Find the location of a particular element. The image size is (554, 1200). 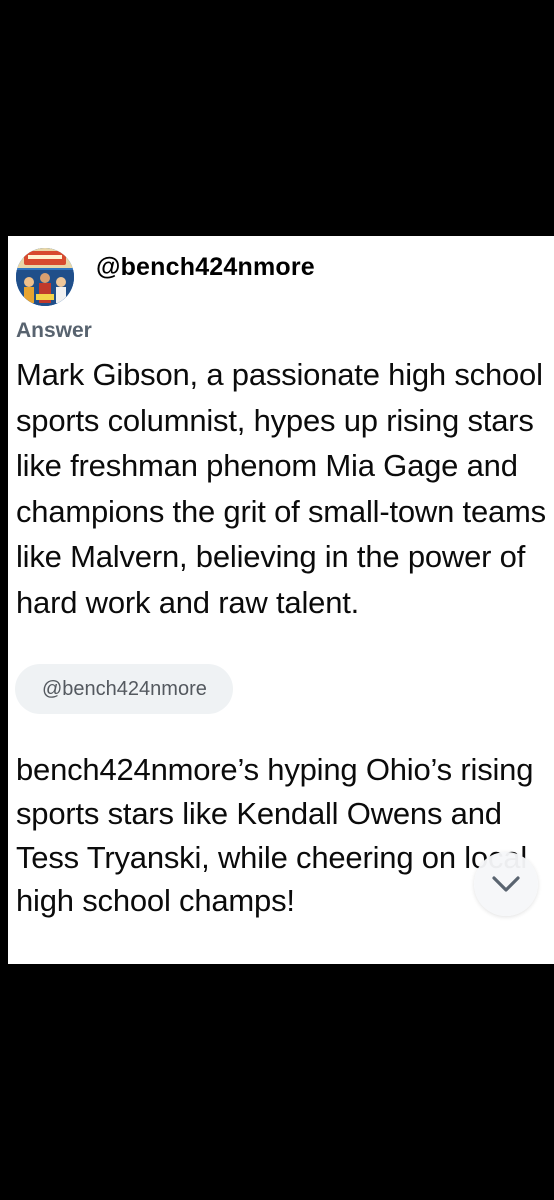

mention-chip: @bench424nmore is located at coordinates (124, 689).